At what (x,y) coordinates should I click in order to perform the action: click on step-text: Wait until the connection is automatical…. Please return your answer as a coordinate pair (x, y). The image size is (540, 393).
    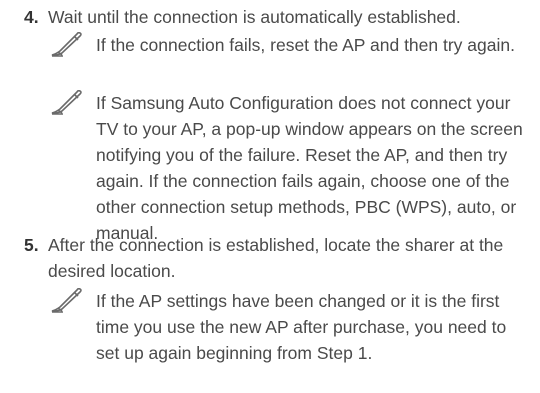
    Looking at the image, I should click on (254, 17).